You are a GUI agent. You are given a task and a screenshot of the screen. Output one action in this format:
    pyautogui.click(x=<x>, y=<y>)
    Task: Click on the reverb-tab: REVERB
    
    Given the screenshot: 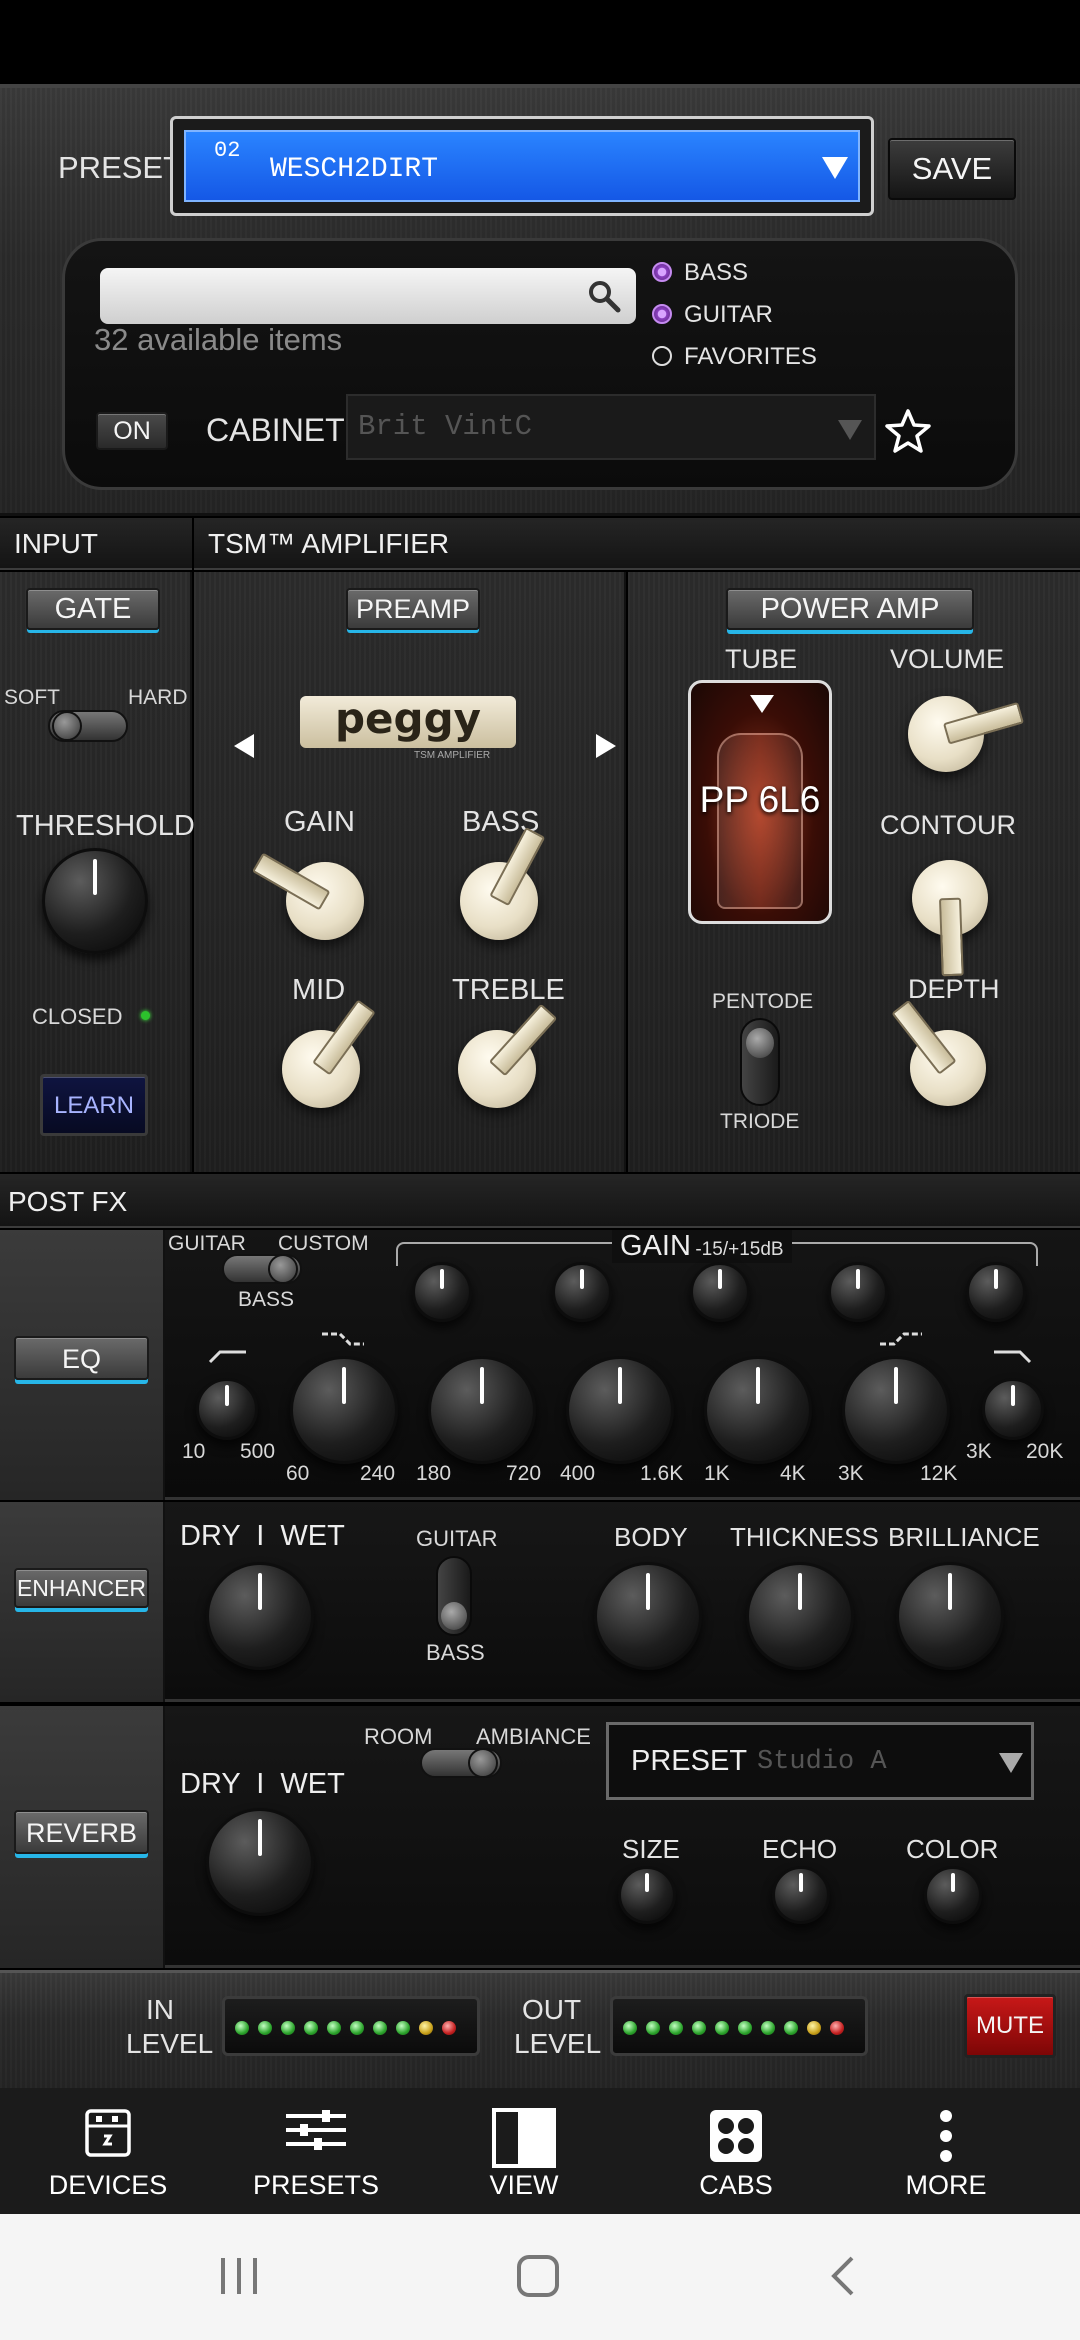 What is the action you would take?
    pyautogui.click(x=82, y=1837)
    